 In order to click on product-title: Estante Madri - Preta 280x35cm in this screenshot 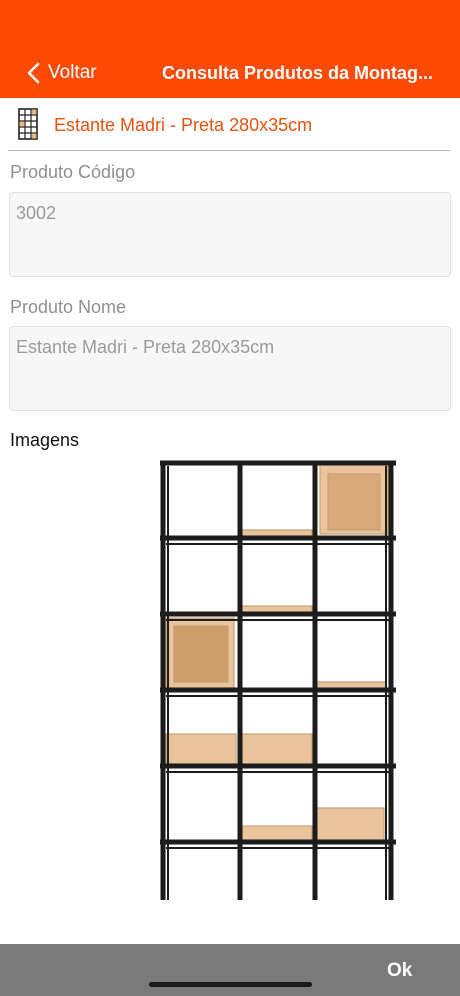, I will do `click(183, 125)`.